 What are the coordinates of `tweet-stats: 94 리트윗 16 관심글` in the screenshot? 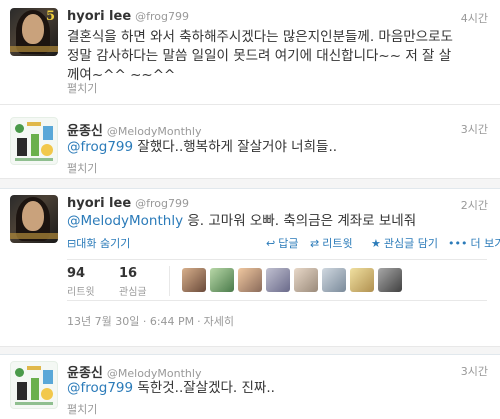 It's located at (277, 280).